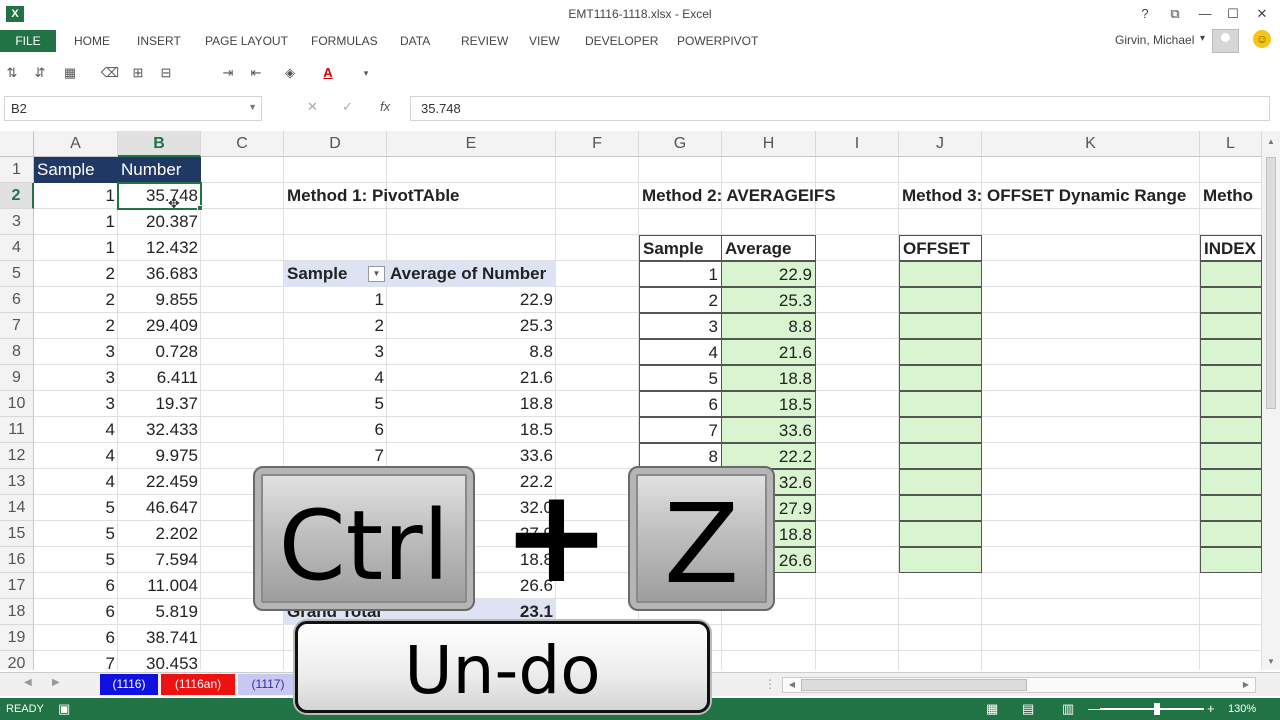 This screenshot has width=1280, height=720. I want to click on avg-value: 18.5, so click(768, 404).